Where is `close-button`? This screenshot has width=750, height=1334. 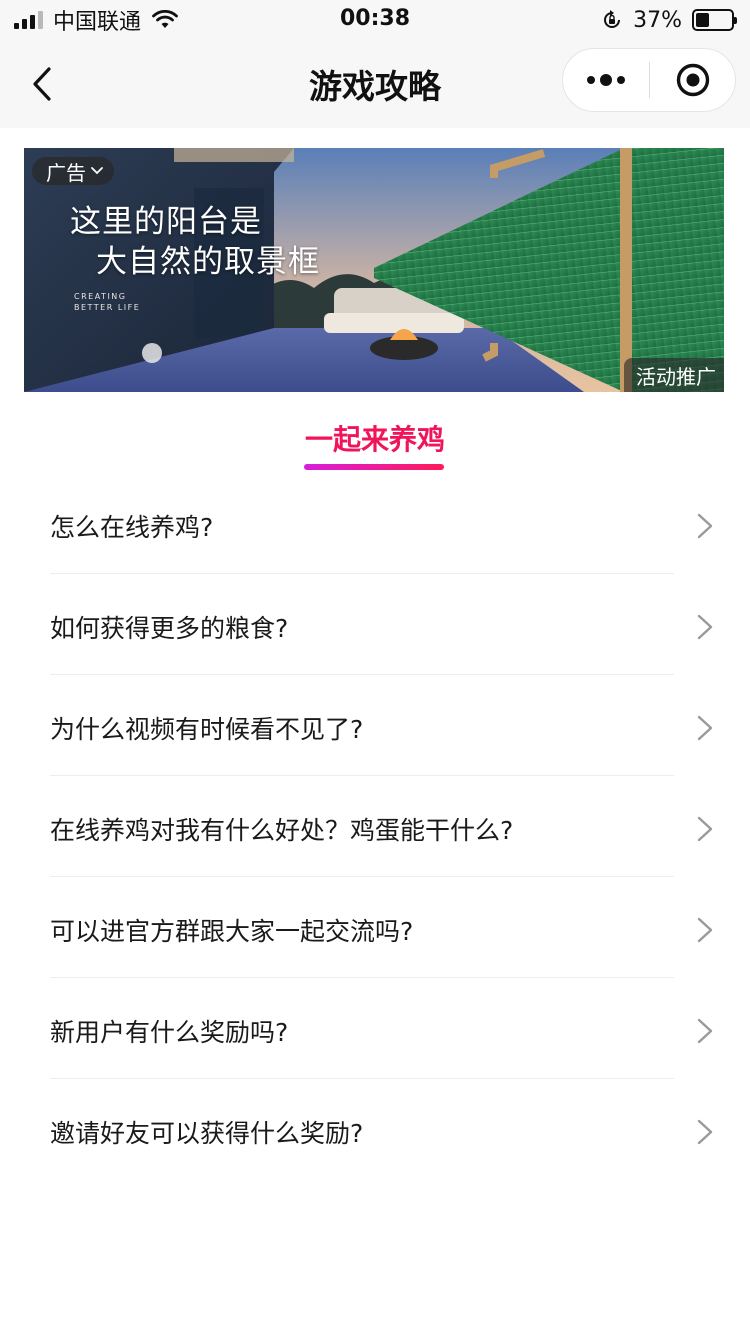 close-button is located at coordinates (692, 80).